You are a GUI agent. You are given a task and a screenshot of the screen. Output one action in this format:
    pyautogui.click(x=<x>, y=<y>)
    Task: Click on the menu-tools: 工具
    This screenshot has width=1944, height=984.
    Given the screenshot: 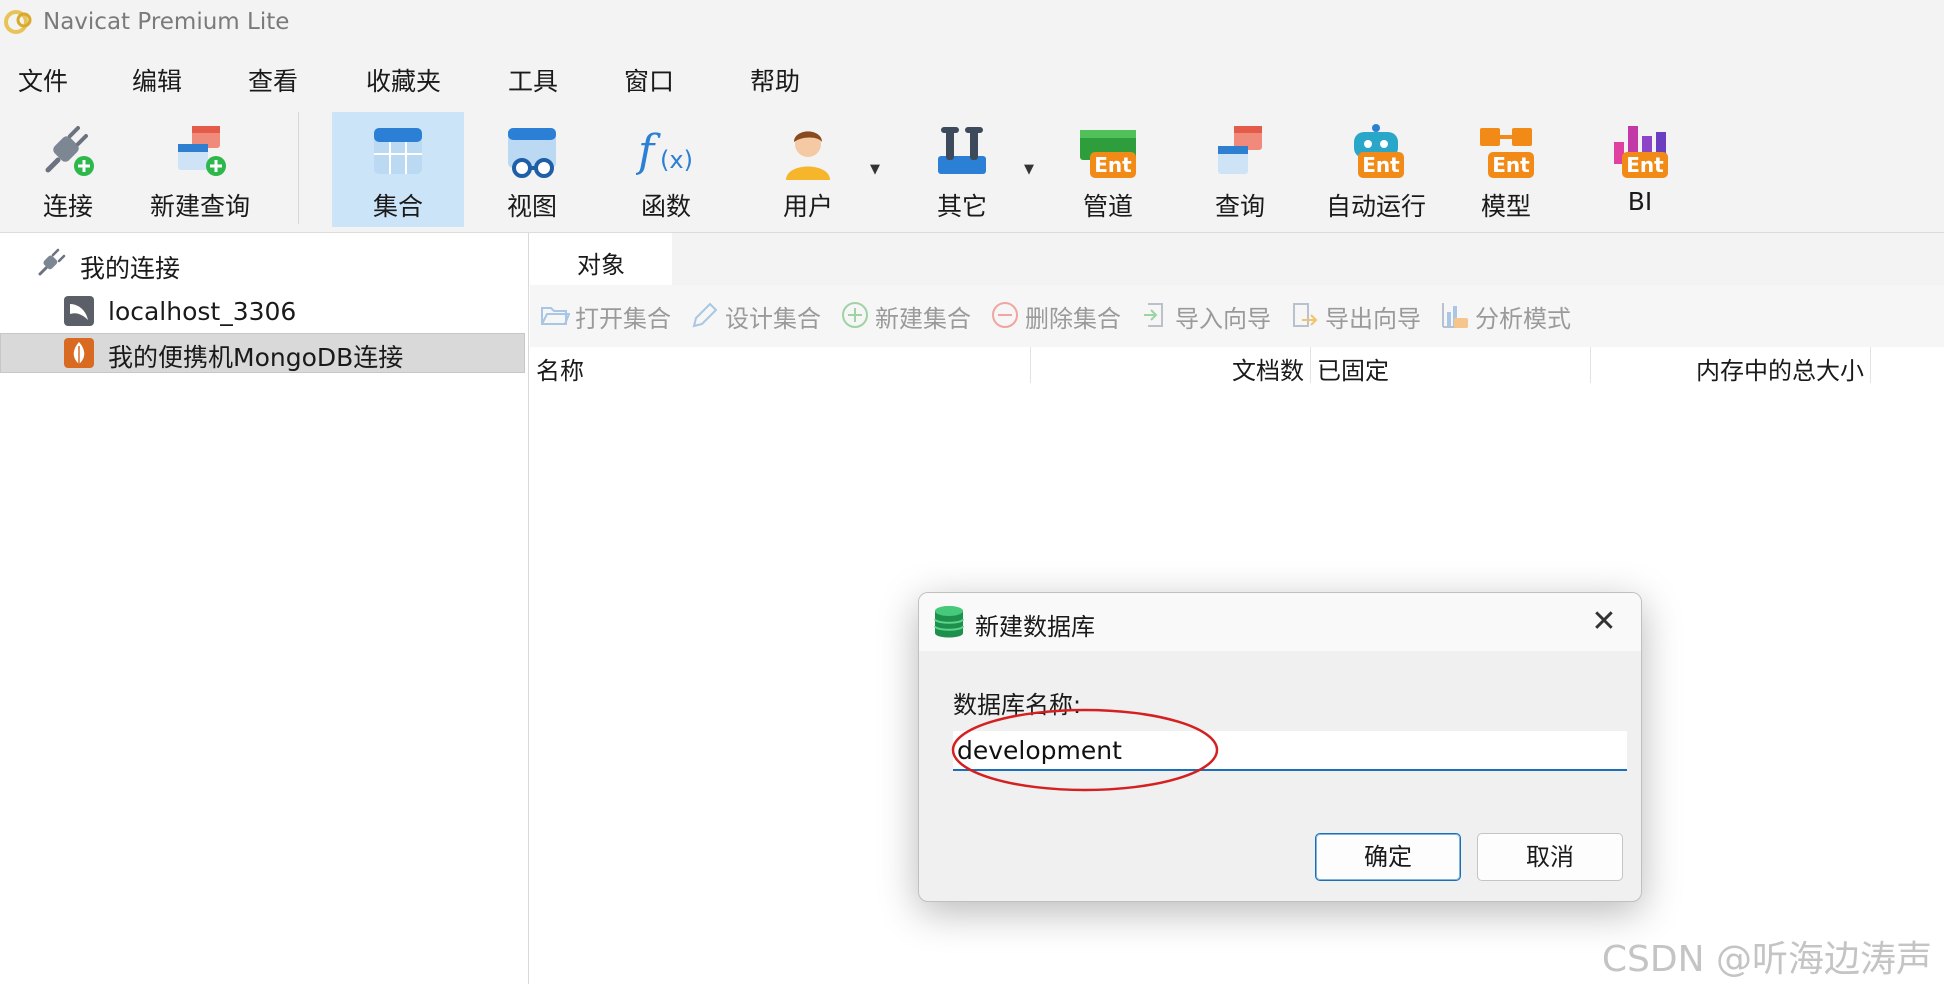 What is the action you would take?
    pyautogui.click(x=533, y=80)
    